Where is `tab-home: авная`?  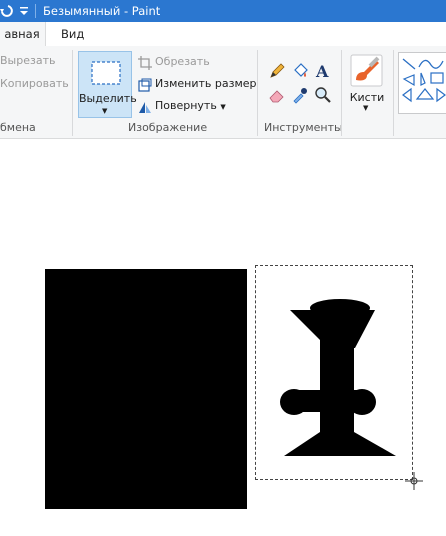
tab-home: авная is located at coordinates (23, 34).